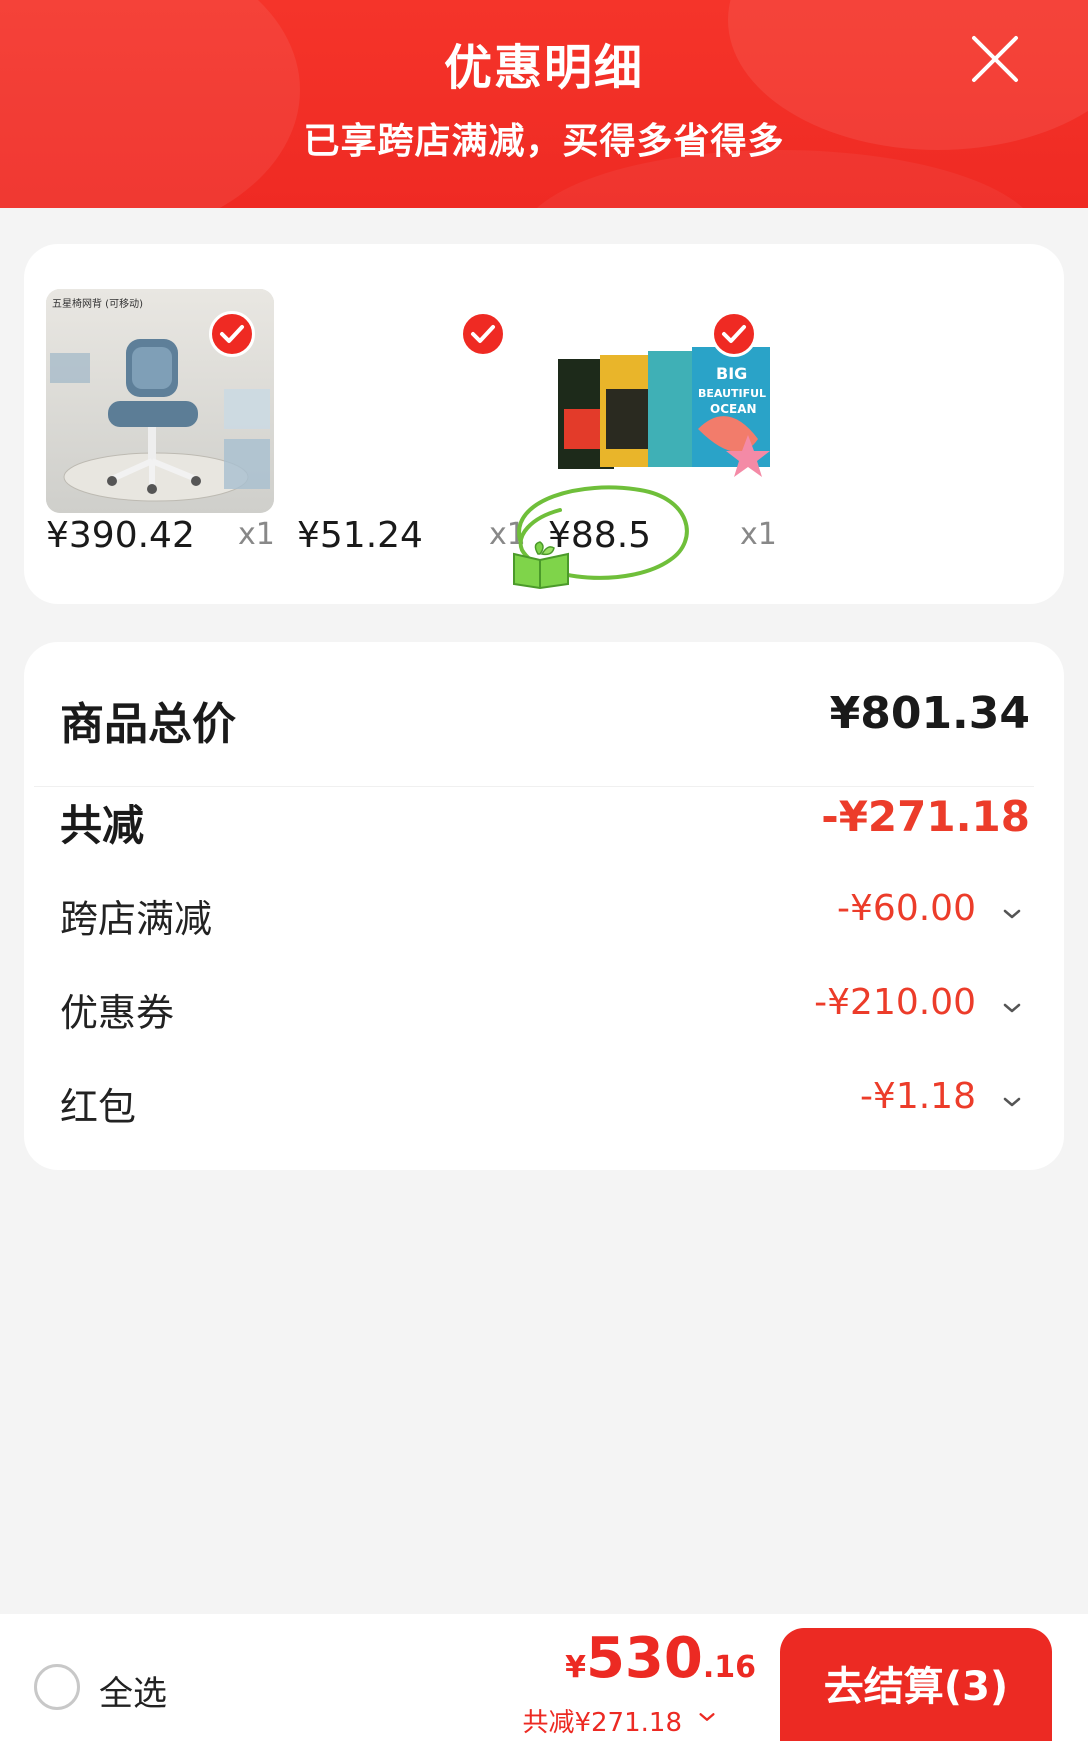 The width and height of the screenshot is (1088, 1741). I want to click on page-subtitle: 已享跨店满减，买得多省得多, so click(544, 141).